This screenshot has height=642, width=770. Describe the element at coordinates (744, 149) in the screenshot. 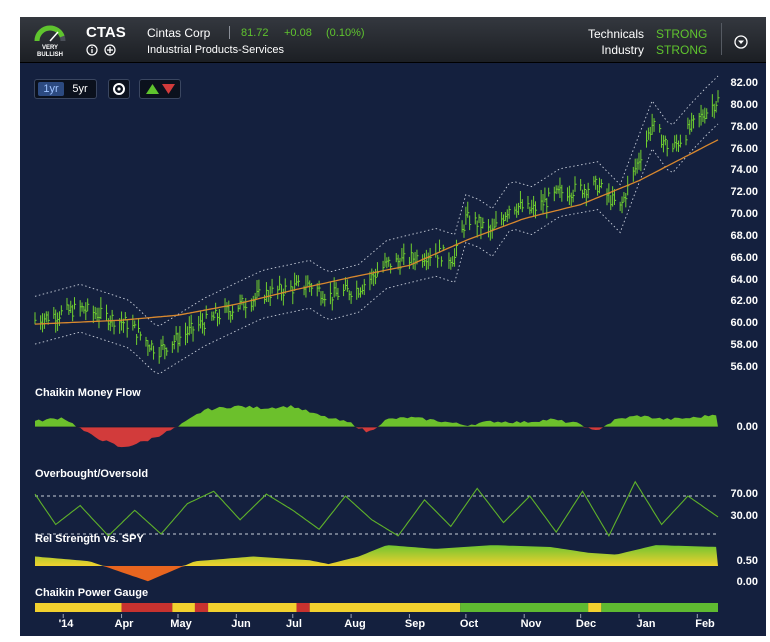

I see `y-tick-label: 76.00` at that location.